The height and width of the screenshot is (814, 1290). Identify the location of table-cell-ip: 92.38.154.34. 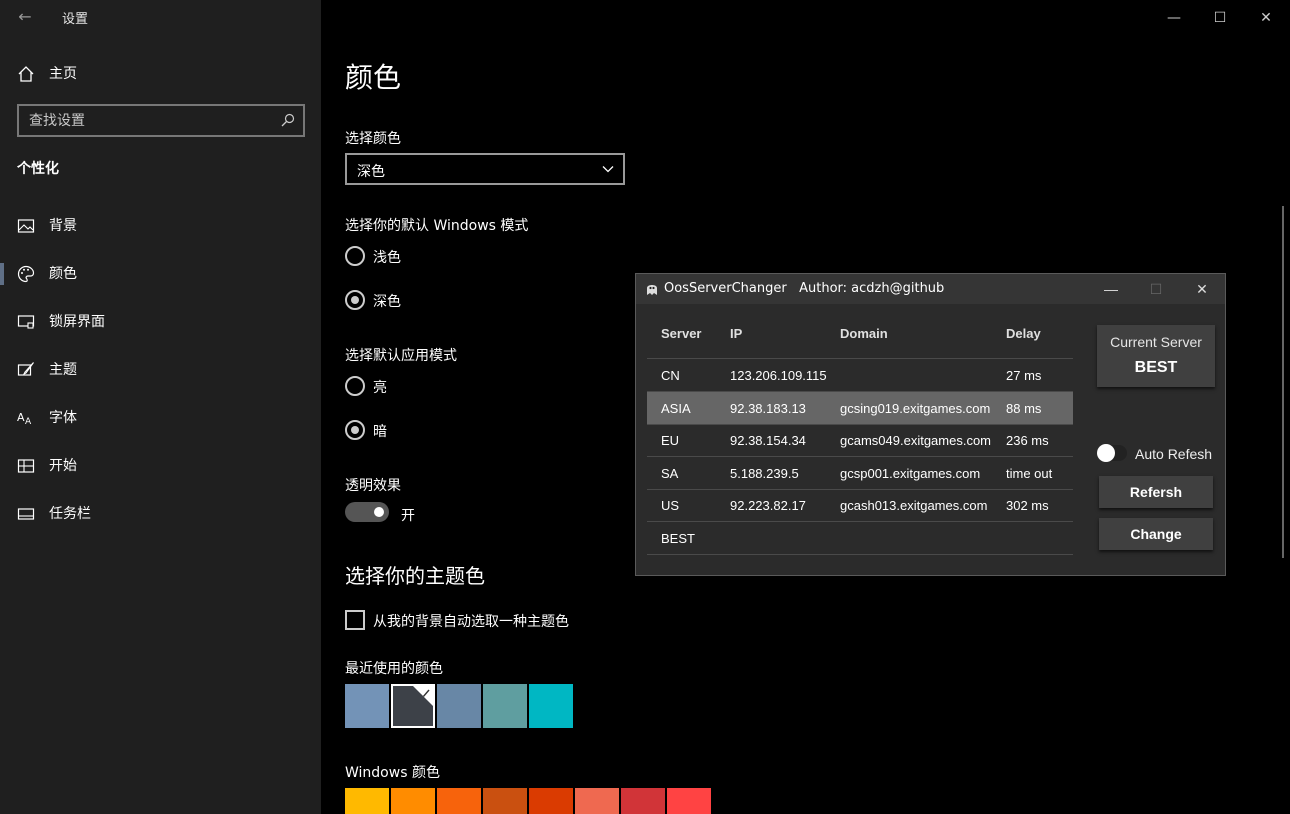
(768, 441).